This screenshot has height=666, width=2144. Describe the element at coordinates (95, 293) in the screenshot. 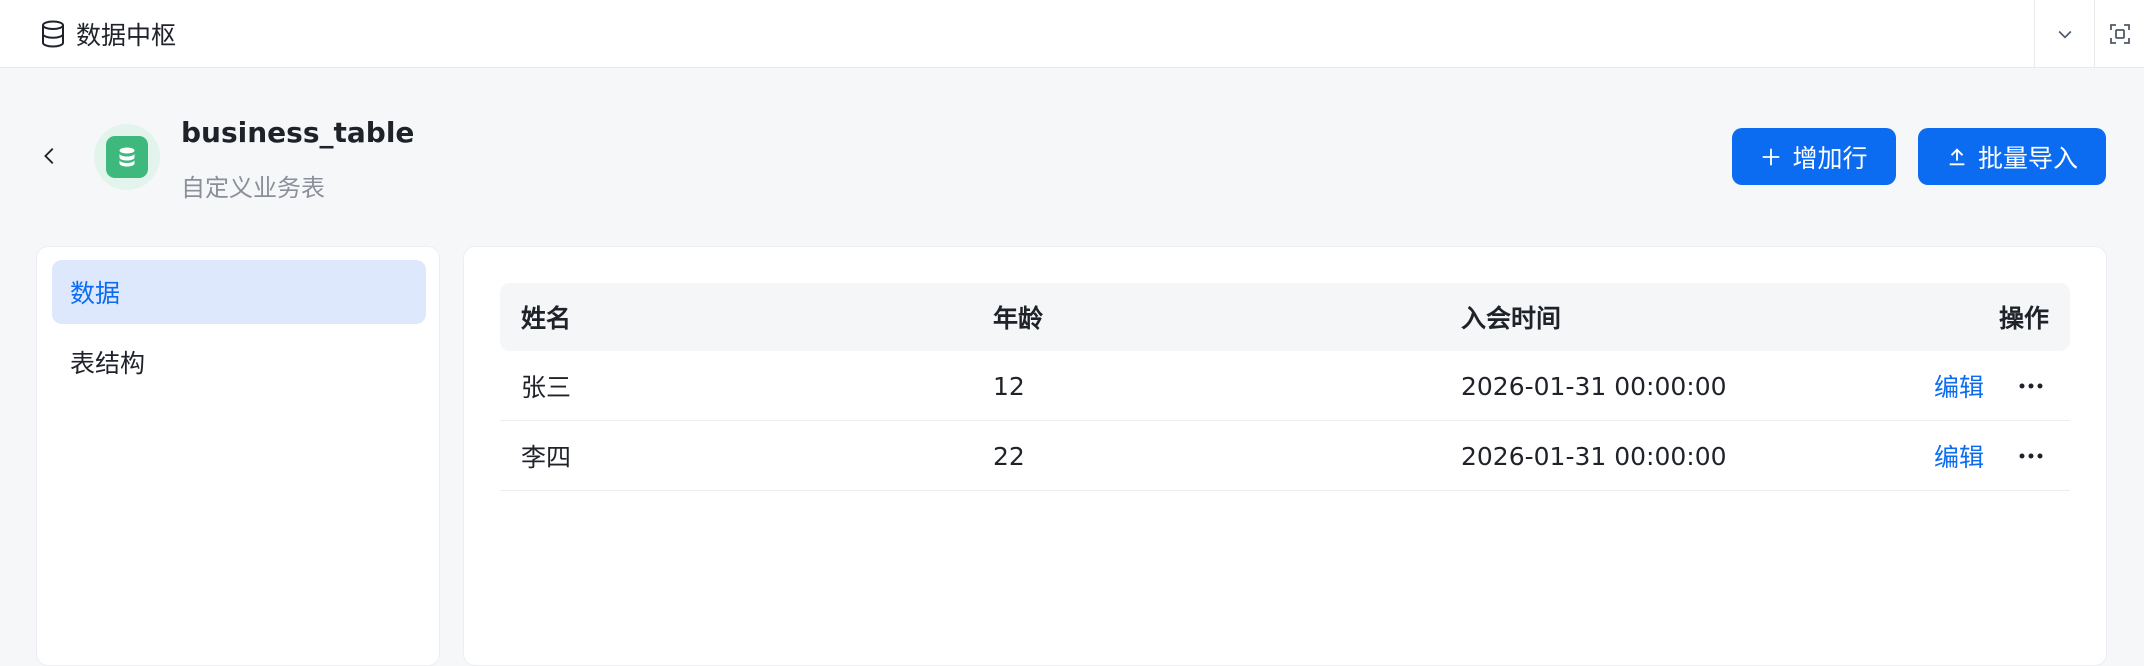

I see `sidebar-item-label: 数据` at that location.